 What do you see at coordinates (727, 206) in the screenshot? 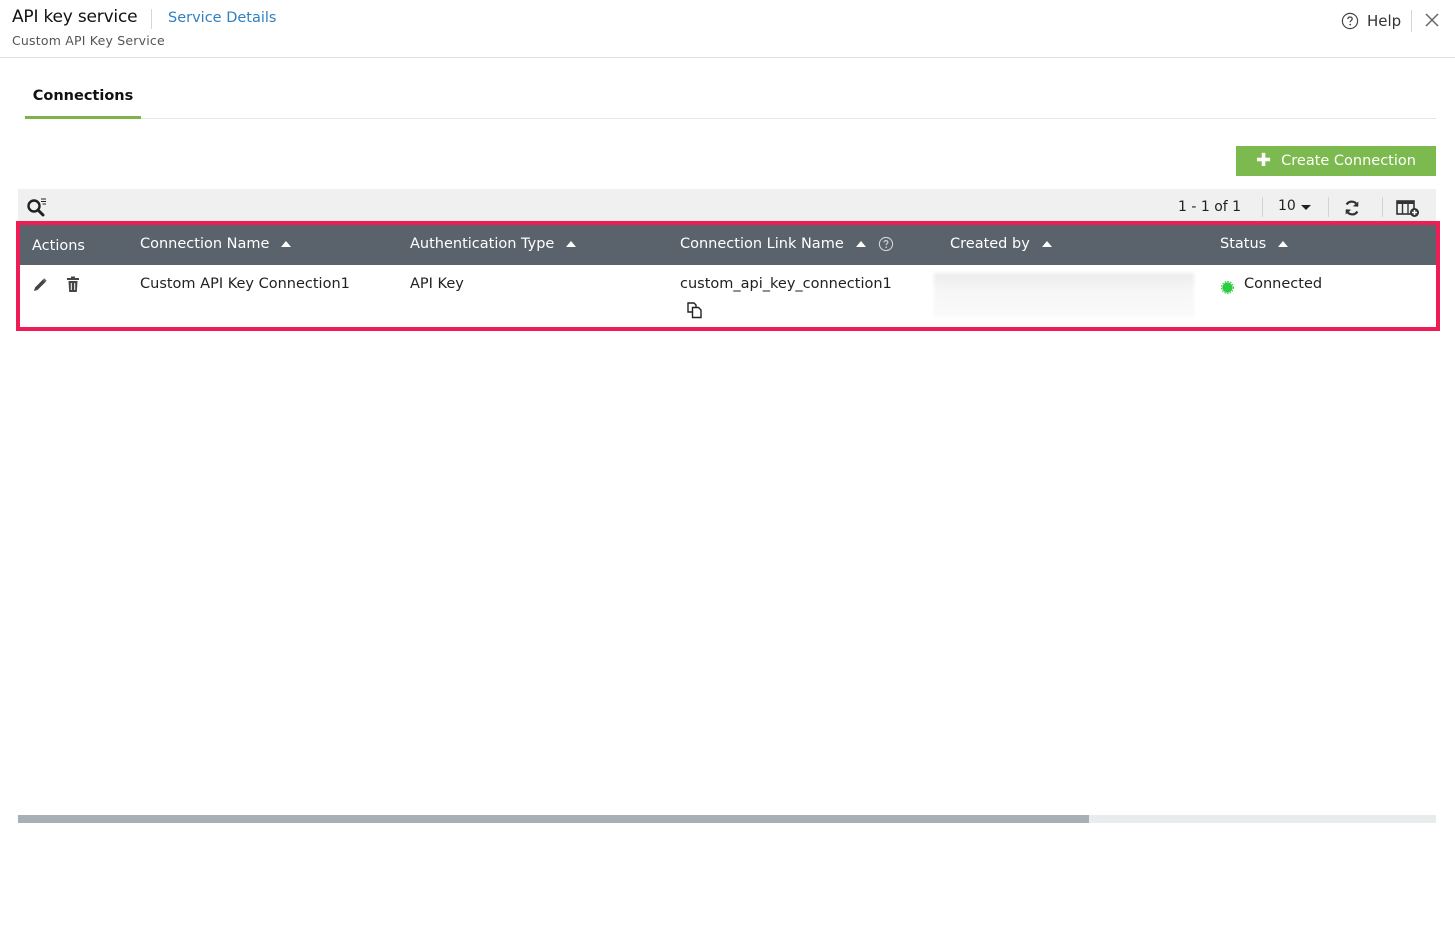
I see `table-toolbar: 1 - 1 of 1 10` at bounding box center [727, 206].